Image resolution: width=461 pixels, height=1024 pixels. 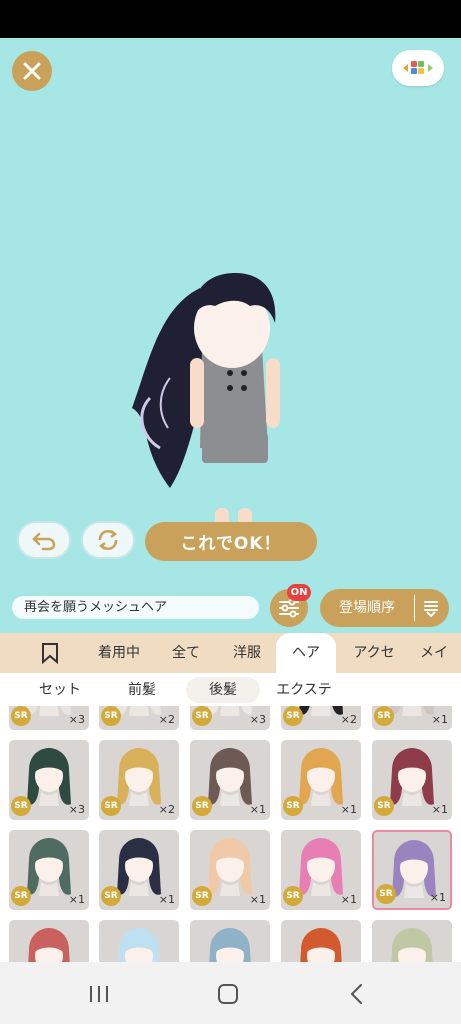 I want to click on home-icon, so click(x=228, y=994).